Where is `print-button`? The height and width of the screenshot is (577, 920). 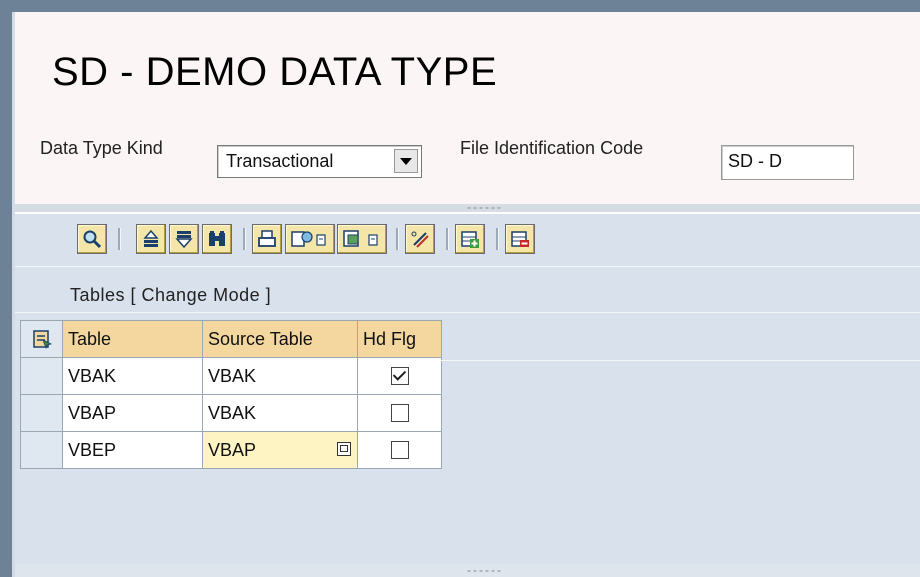
print-button is located at coordinates (267, 239).